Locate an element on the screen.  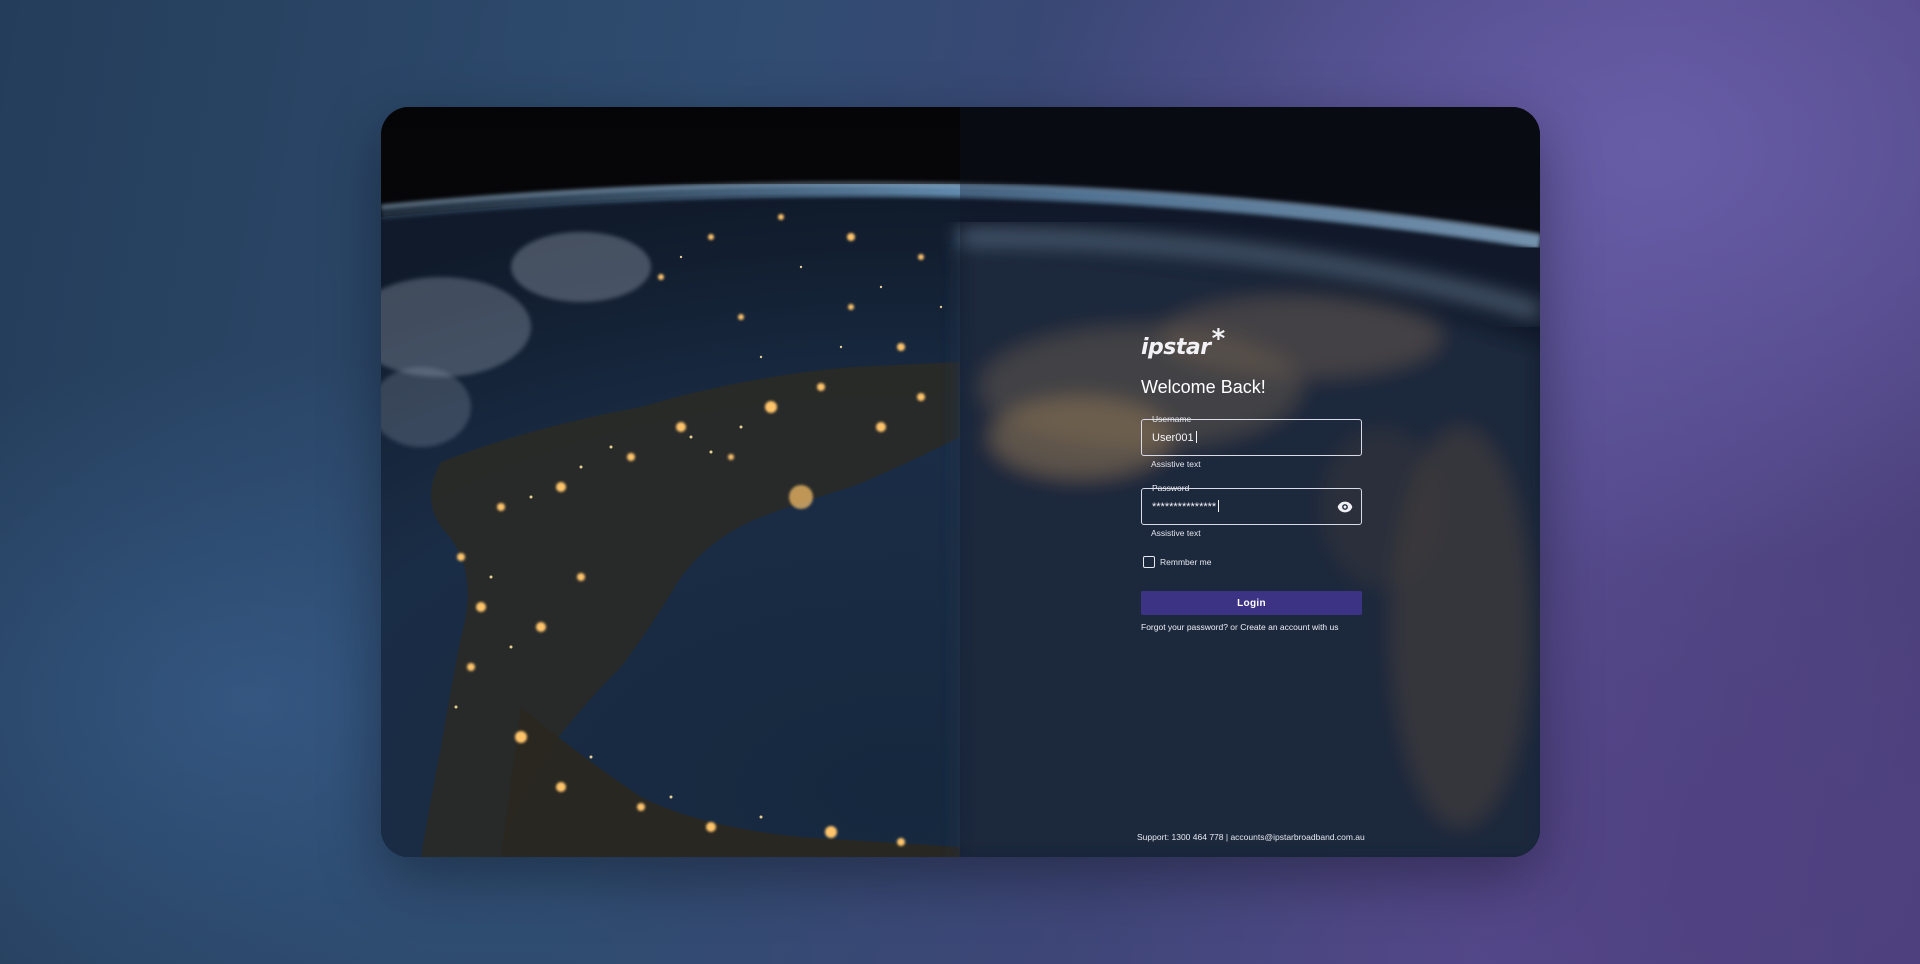
create-account-link: Create an account with us is located at coordinates (1289, 627).